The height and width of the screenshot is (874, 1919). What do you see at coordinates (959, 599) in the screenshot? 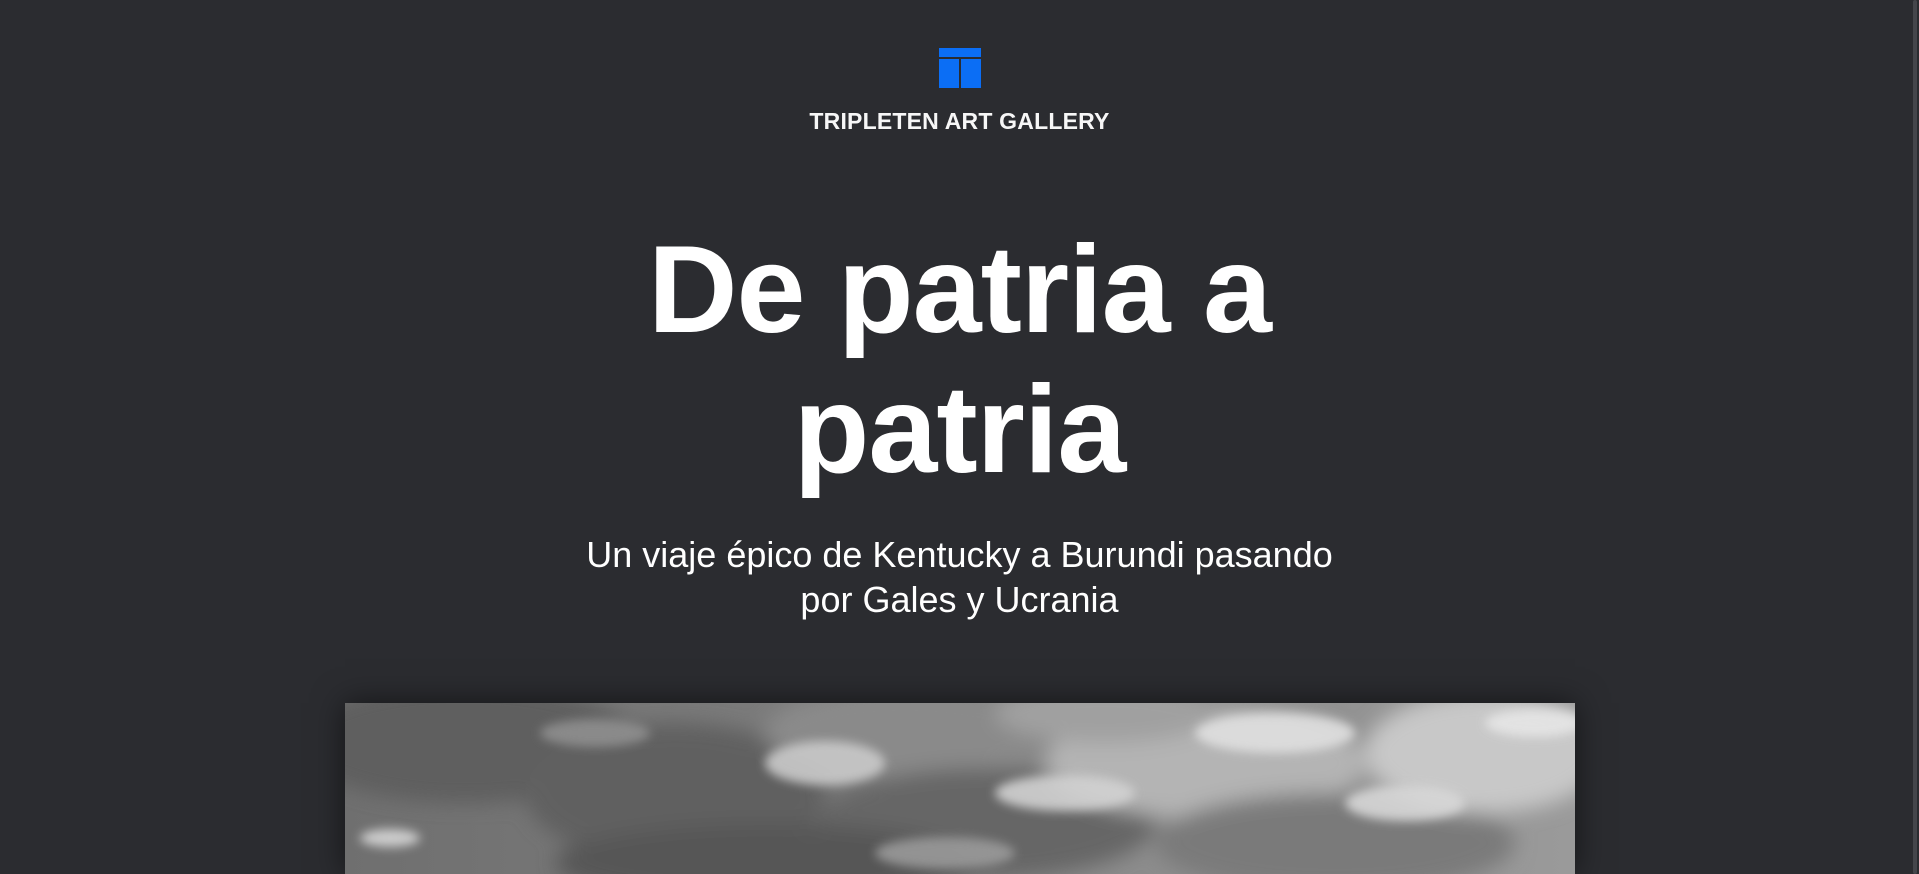
I see `hero-subtitle-line-2: por Gales y Ucrania` at bounding box center [959, 599].